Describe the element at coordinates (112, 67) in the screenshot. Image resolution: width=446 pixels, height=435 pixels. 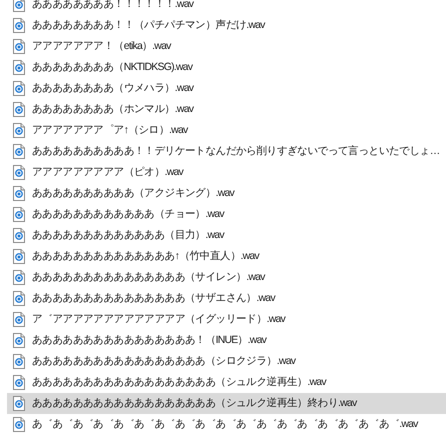
I see `file-name: ああああああああ（NKTIDKSG).wav` at that location.